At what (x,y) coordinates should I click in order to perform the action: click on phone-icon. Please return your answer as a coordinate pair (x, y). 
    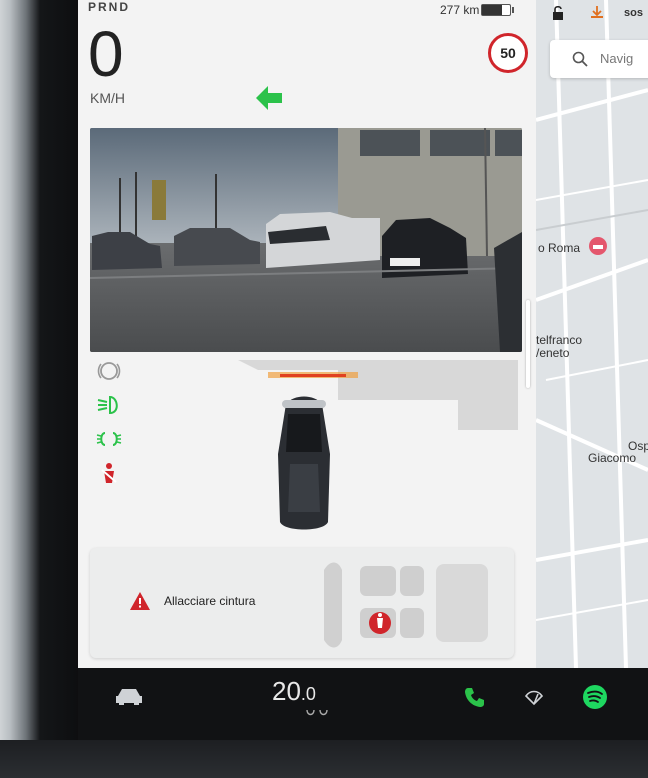
    Looking at the image, I should click on (475, 697).